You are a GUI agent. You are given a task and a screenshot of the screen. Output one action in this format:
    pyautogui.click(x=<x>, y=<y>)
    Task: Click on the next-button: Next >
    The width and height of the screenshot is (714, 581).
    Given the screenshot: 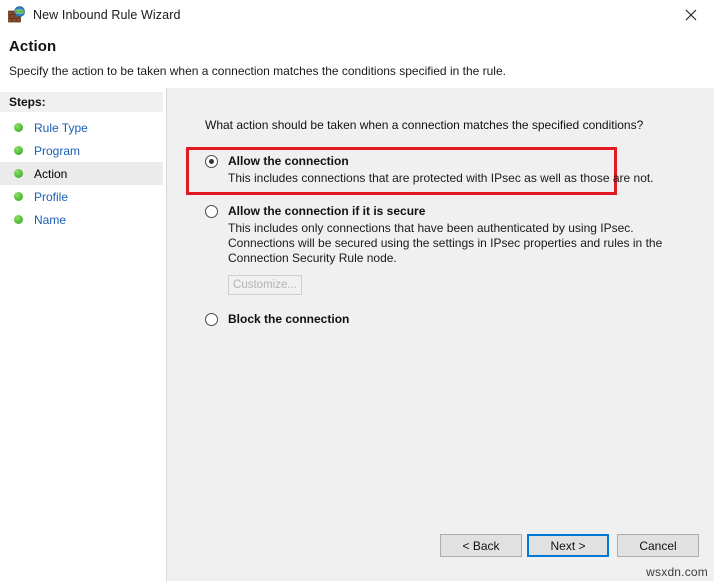 What is the action you would take?
    pyautogui.click(x=568, y=545)
    